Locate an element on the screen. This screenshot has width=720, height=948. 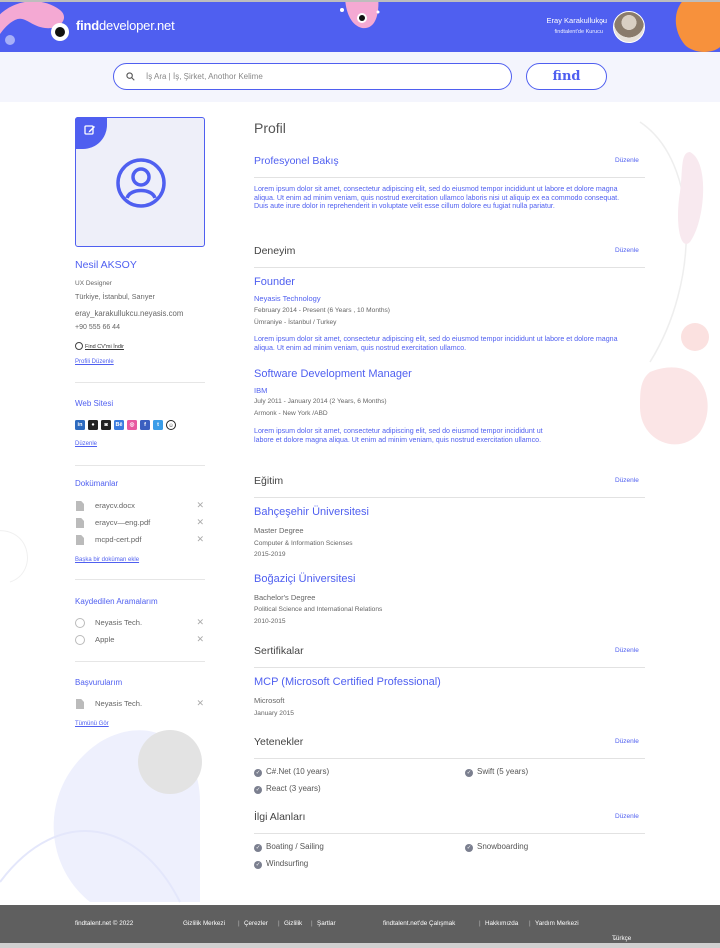
behance-icon: Bē is located at coordinates (119, 425).